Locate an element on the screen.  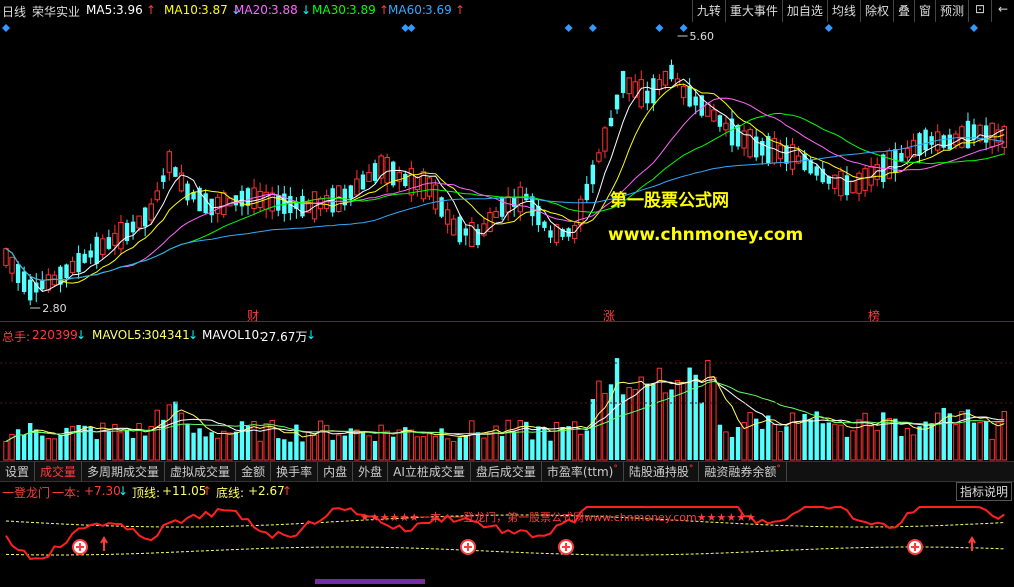
tab-item: 盘后成交量 is located at coordinates (506, 471).